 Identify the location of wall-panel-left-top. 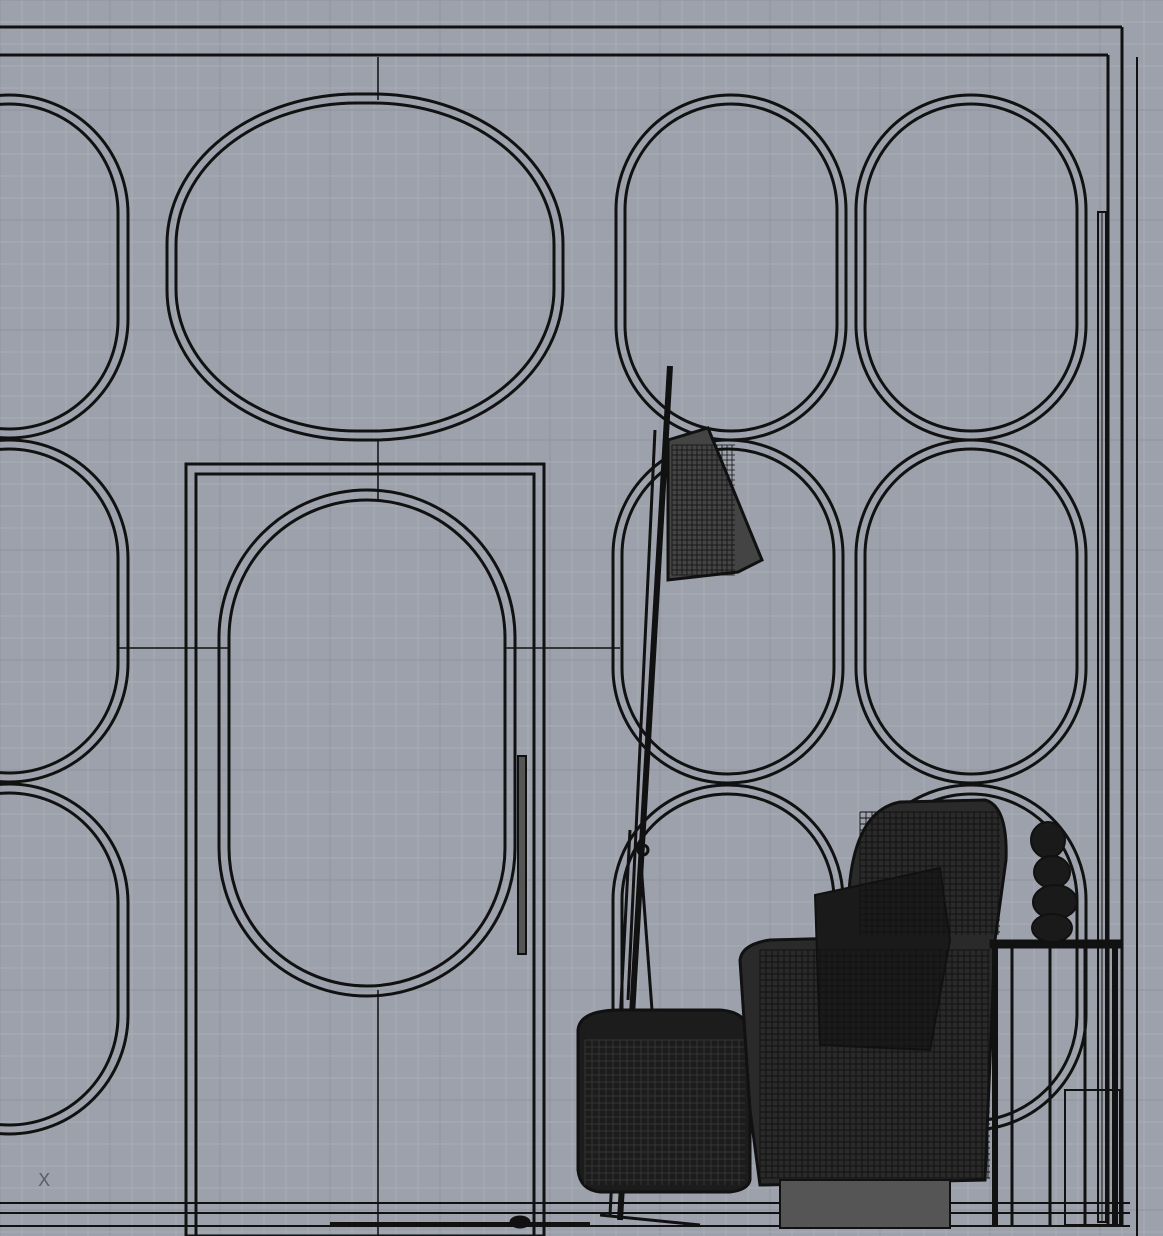
(65, 266).